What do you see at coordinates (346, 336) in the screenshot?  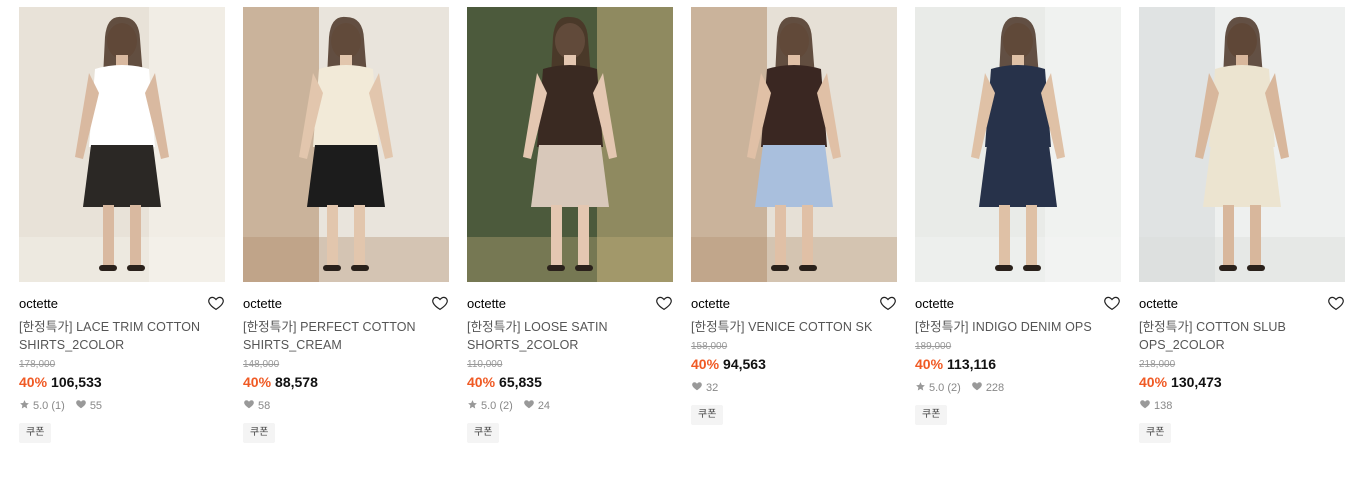 I see `product-name: [한정특가] PERFECT COTTON SHIRTS_CREAM` at bounding box center [346, 336].